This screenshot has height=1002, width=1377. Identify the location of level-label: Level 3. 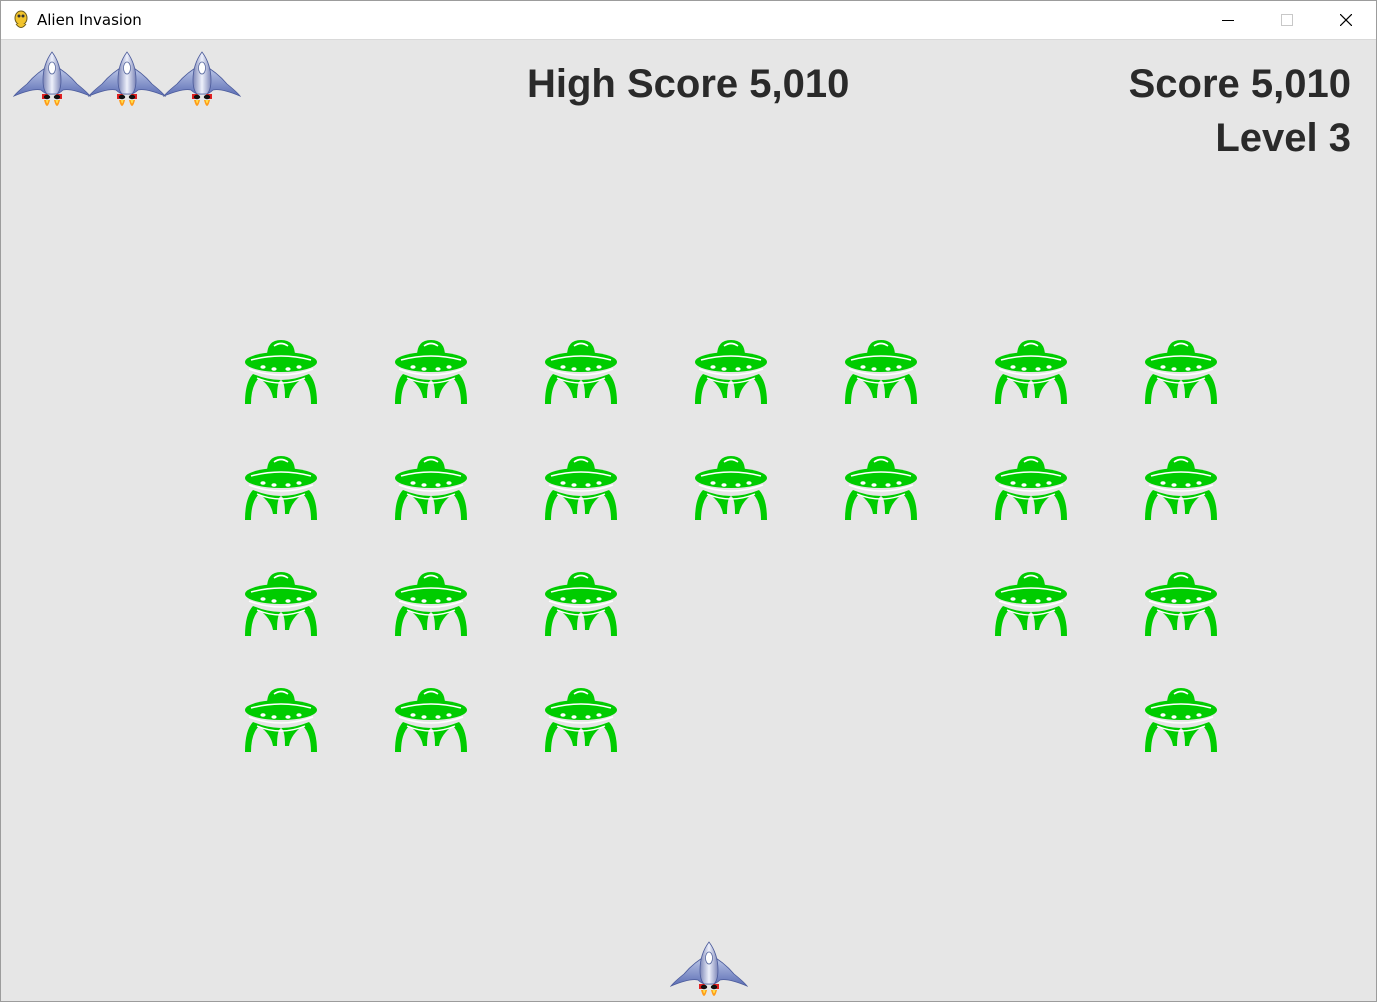
(1283, 138).